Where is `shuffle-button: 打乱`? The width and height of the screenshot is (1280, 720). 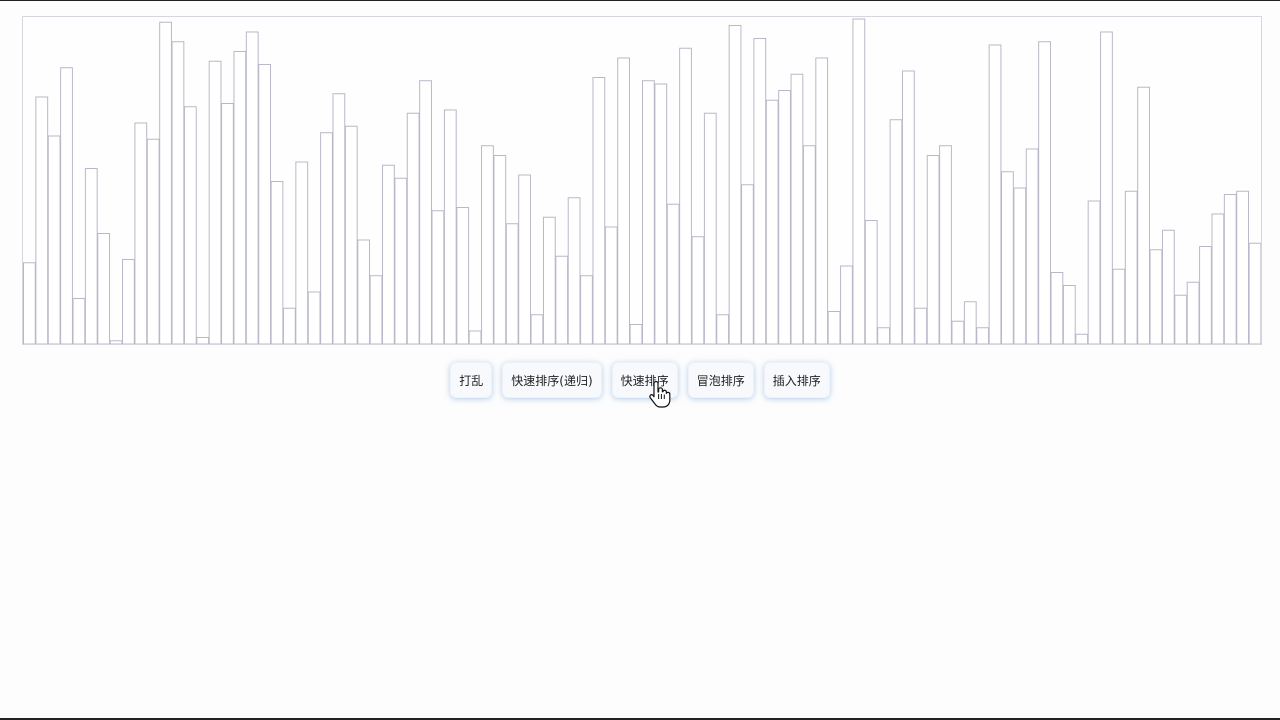
shuffle-button: 打乱 is located at coordinates (471, 380).